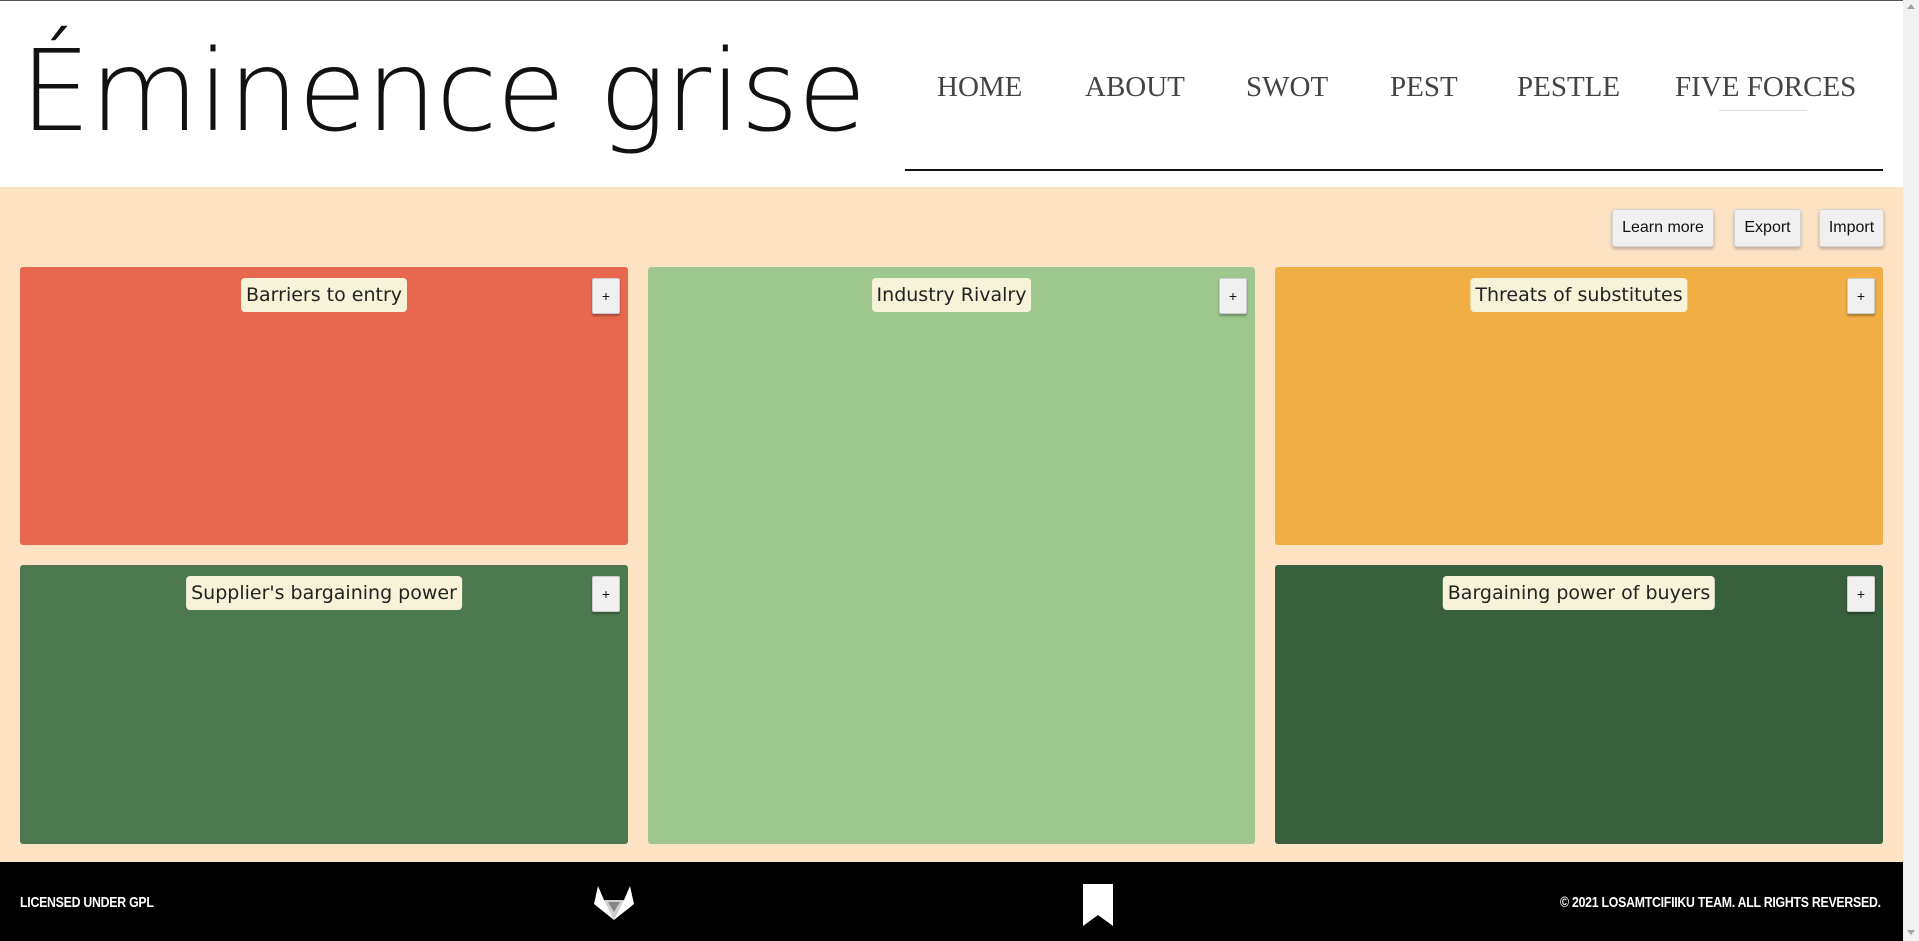  Describe the element at coordinates (324, 406) in the screenshot. I see `panel-barriers-to-entry: Barriers to entry +` at that location.